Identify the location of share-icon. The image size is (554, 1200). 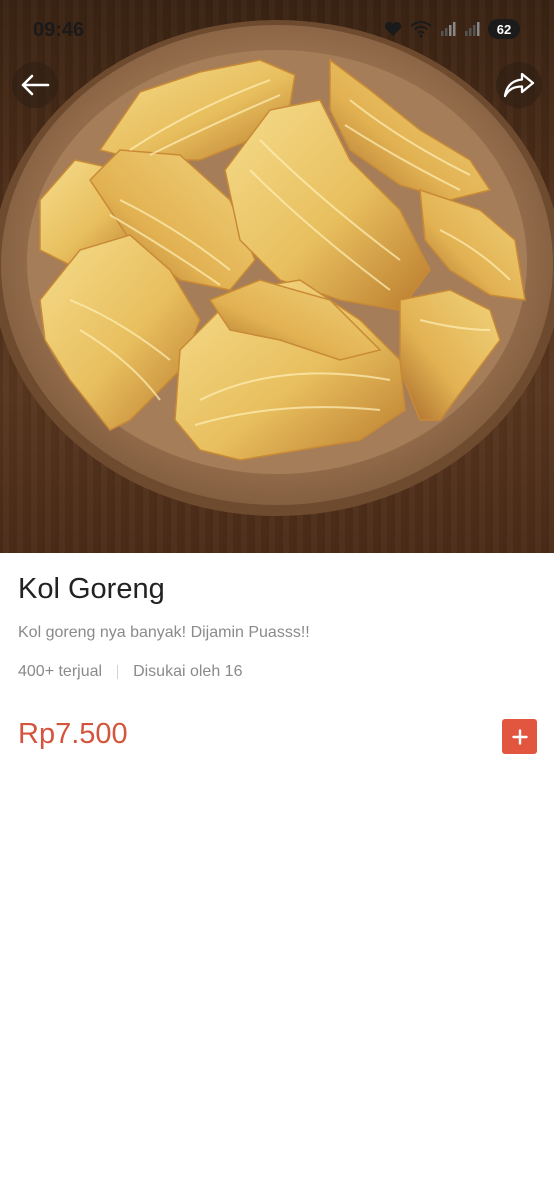
(519, 85).